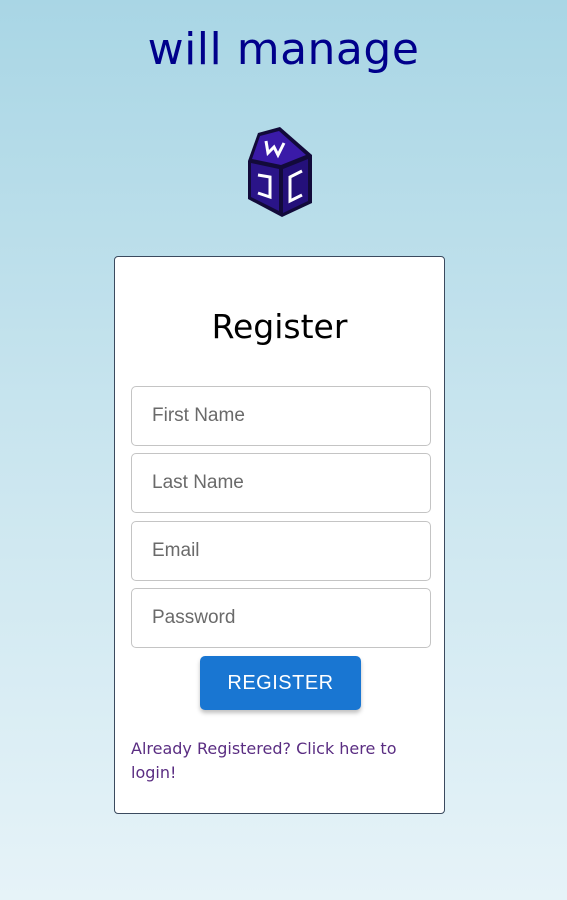 The image size is (567, 900). Describe the element at coordinates (279, 326) in the screenshot. I see `register-heading: Register` at that location.